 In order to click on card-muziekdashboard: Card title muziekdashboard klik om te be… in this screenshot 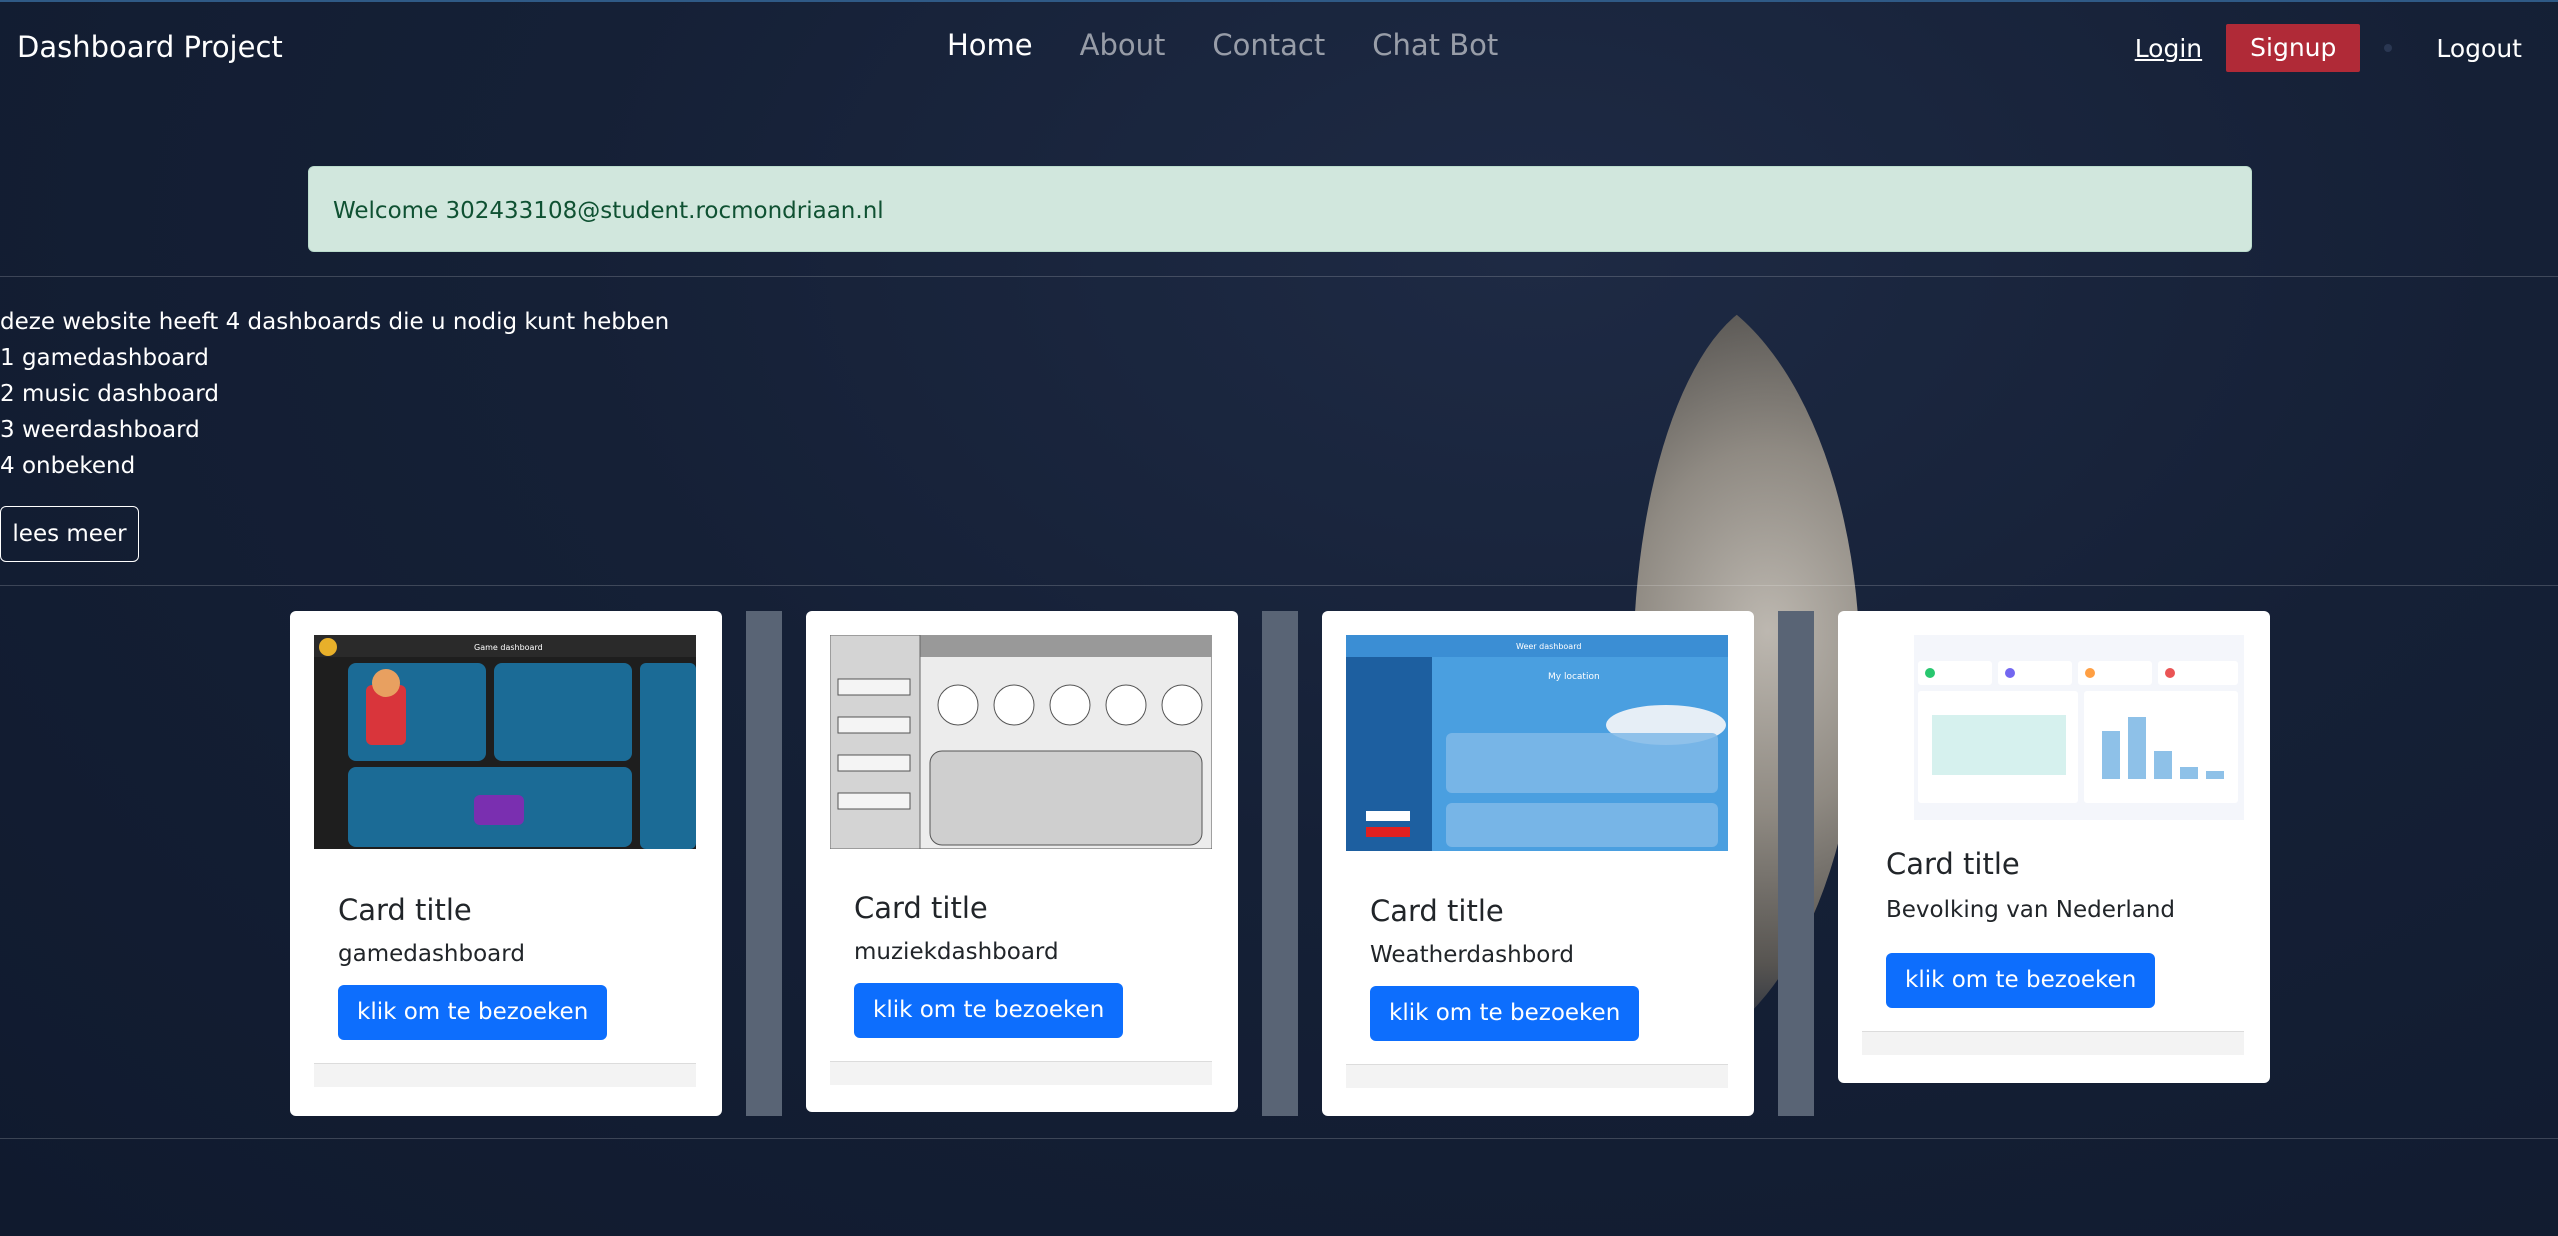, I will do `click(1022, 861)`.